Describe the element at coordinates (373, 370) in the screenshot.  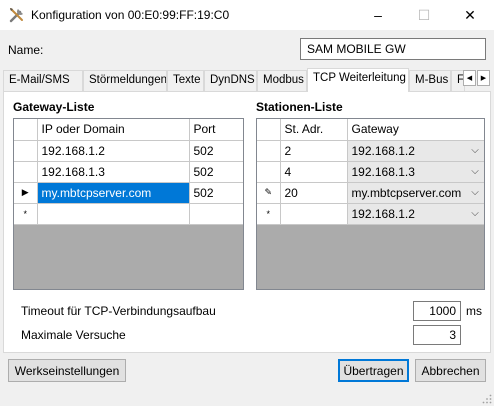
I see `transfer-button: Übertragen` at that location.